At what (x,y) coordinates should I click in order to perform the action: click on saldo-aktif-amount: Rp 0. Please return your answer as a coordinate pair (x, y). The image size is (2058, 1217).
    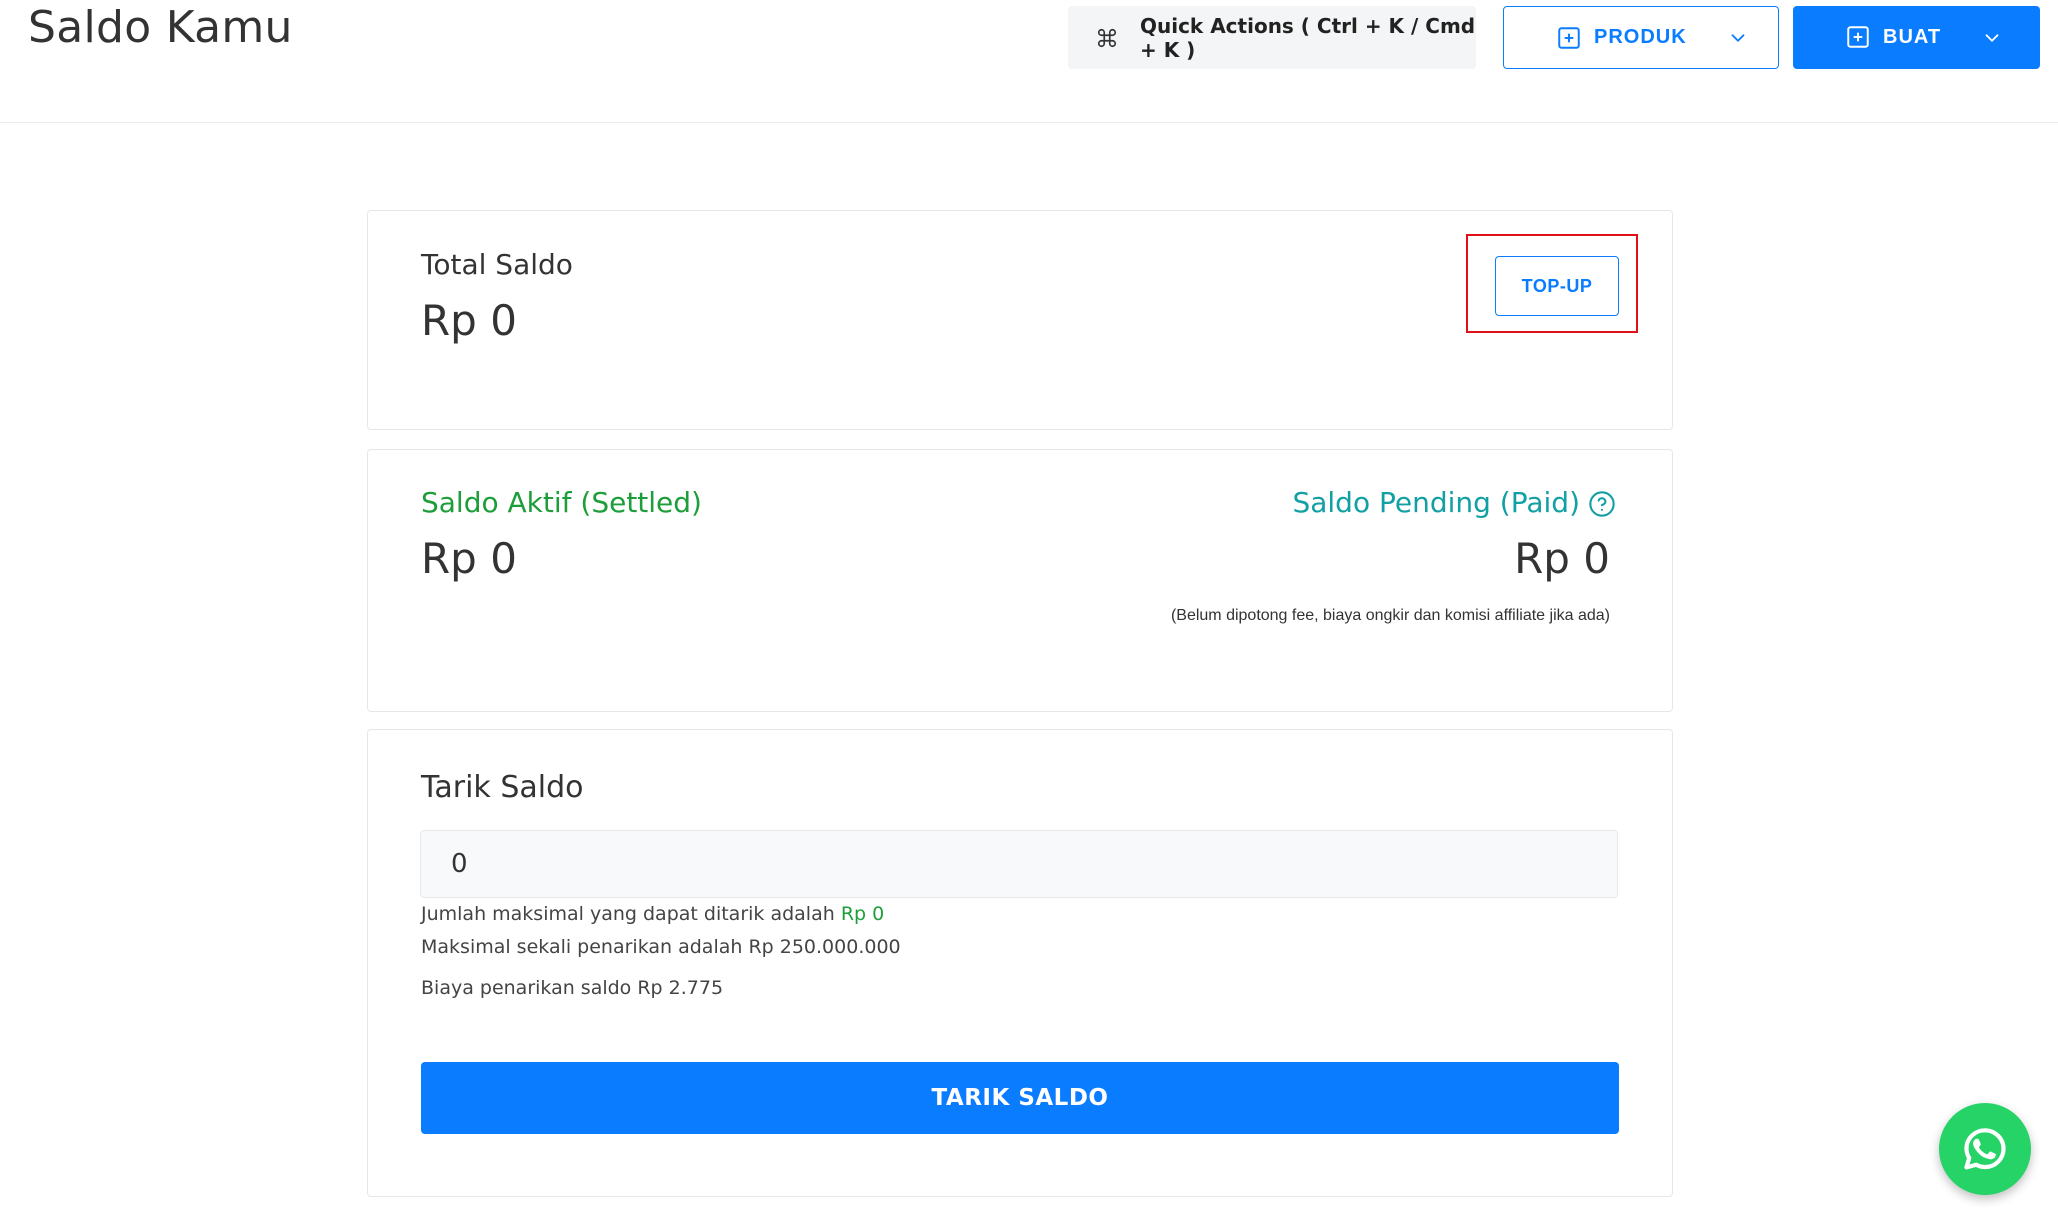
    Looking at the image, I should click on (469, 558).